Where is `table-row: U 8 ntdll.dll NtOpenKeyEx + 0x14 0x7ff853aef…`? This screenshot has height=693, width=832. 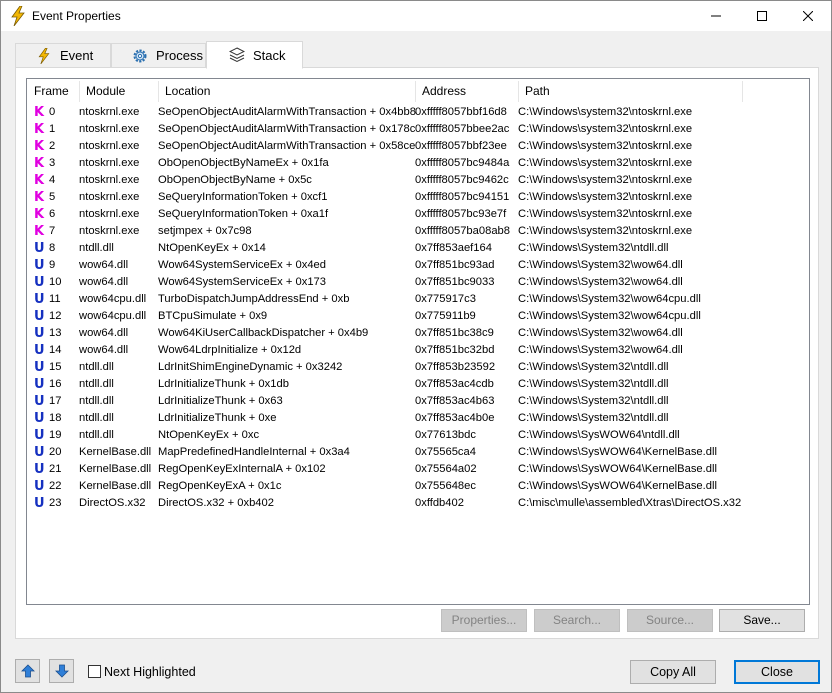
table-row: U 8 ntdll.dll NtOpenKeyEx + 0x14 0x7ff853aef… is located at coordinates (418, 248).